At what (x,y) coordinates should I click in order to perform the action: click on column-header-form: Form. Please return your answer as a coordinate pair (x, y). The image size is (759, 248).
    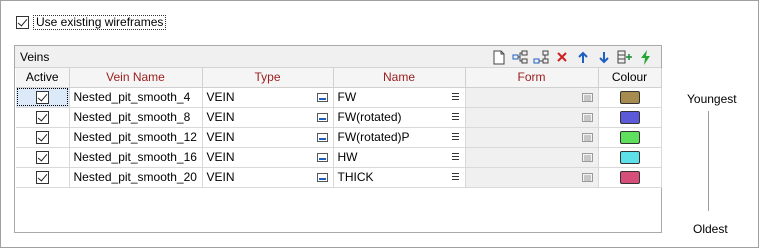
    Looking at the image, I should click on (532, 78).